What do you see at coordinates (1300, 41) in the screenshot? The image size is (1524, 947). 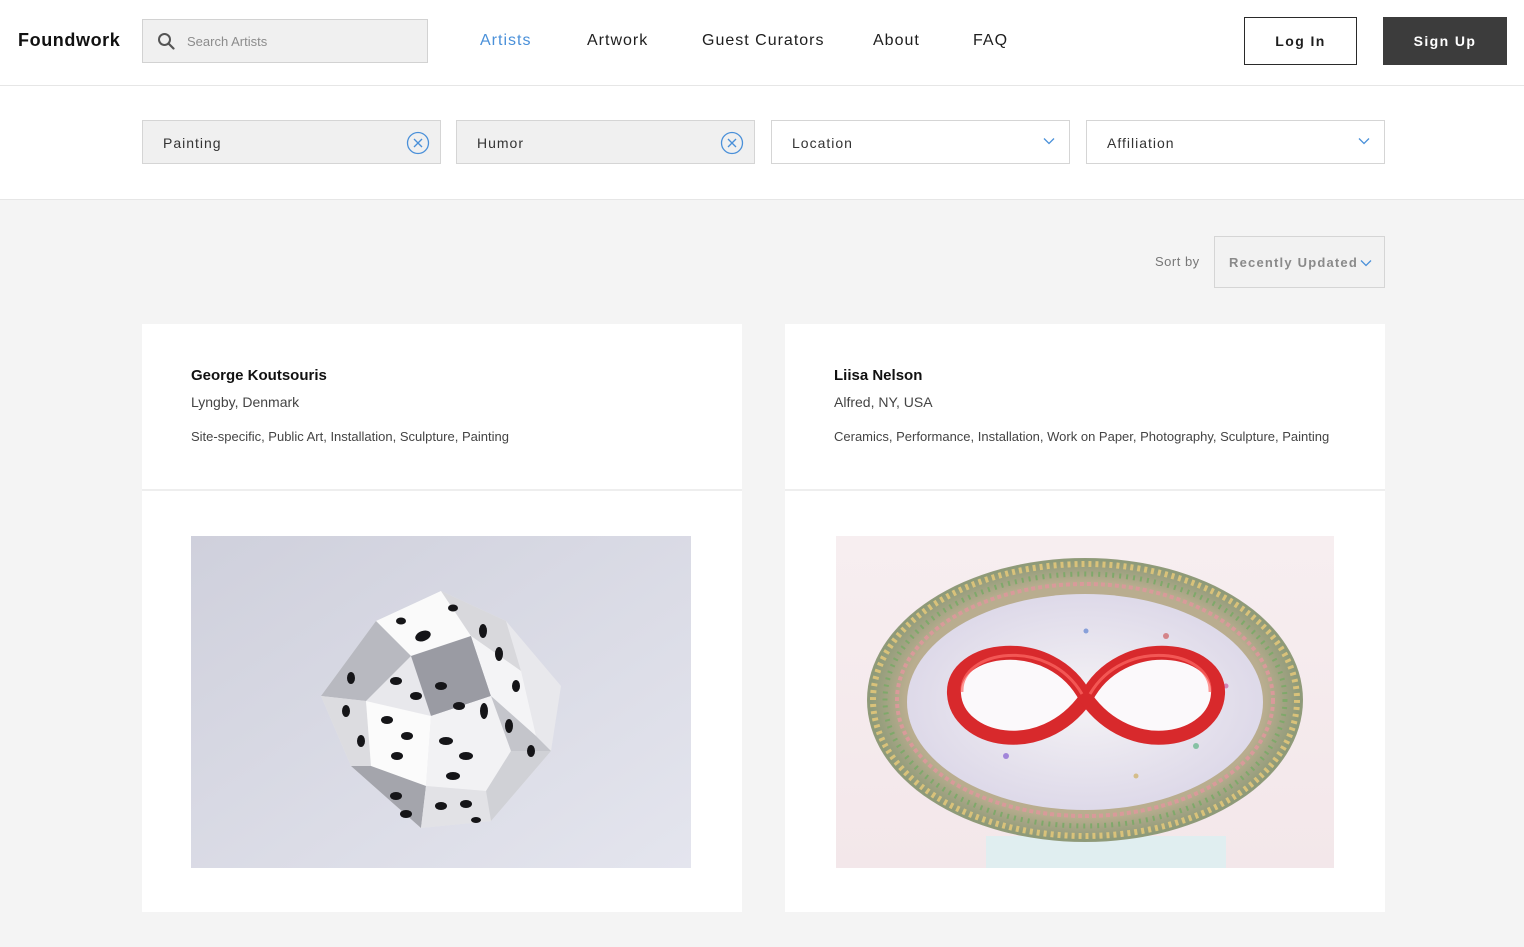 I see `login-button: Log In` at bounding box center [1300, 41].